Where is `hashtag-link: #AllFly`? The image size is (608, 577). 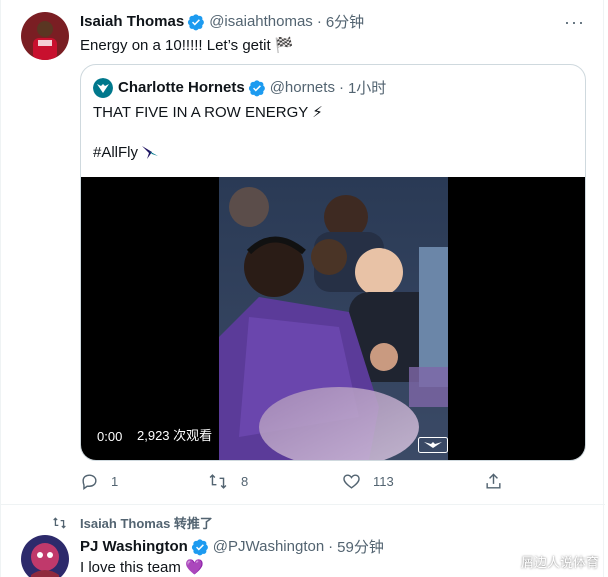 hashtag-link: #AllFly is located at coordinates (115, 152).